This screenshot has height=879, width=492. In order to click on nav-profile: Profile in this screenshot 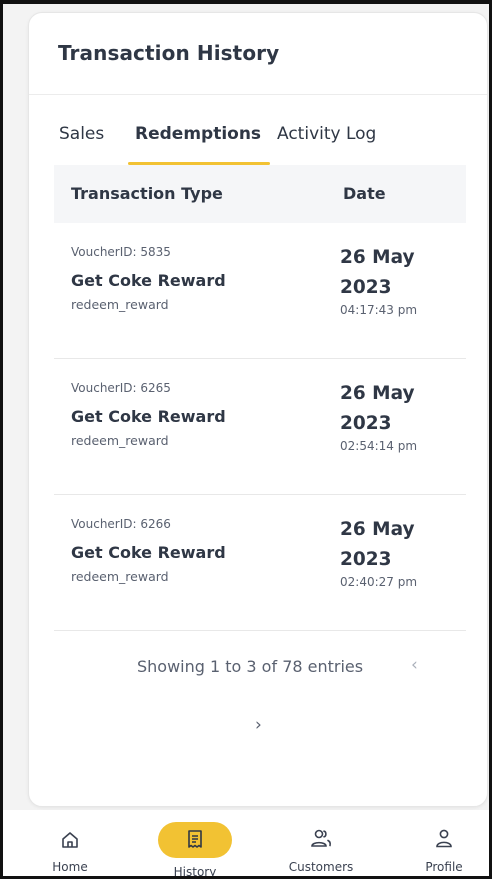, I will do `click(441, 843)`.